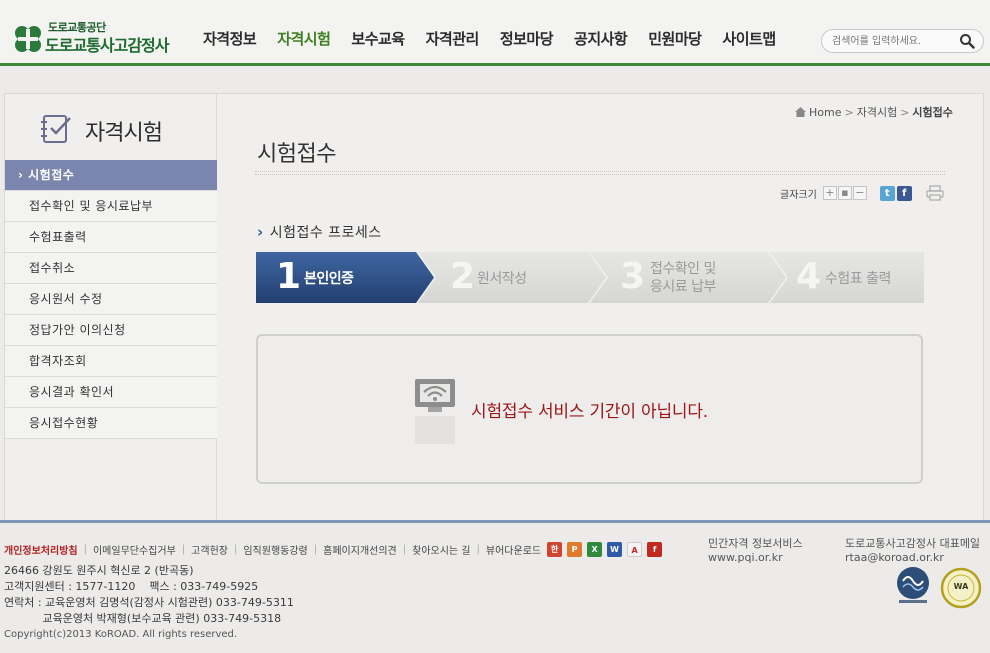 The height and width of the screenshot is (653, 990). What do you see at coordinates (755, 543) in the screenshot?
I see `private-service-title: 민간자격 정보서비스` at bounding box center [755, 543].